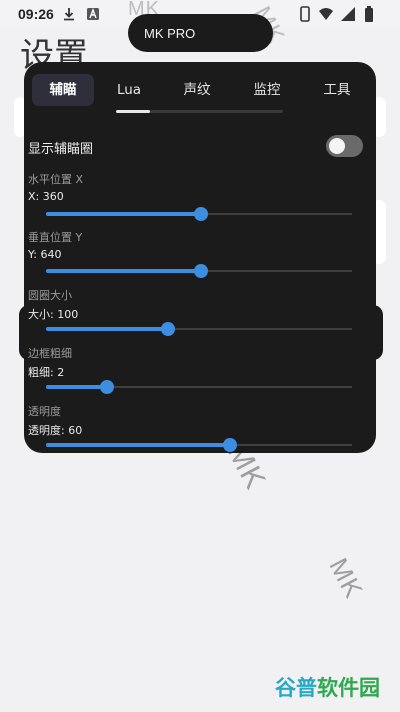 This screenshot has height=712, width=400. What do you see at coordinates (129, 90) in the screenshot?
I see `tab-lua: Lua` at bounding box center [129, 90].